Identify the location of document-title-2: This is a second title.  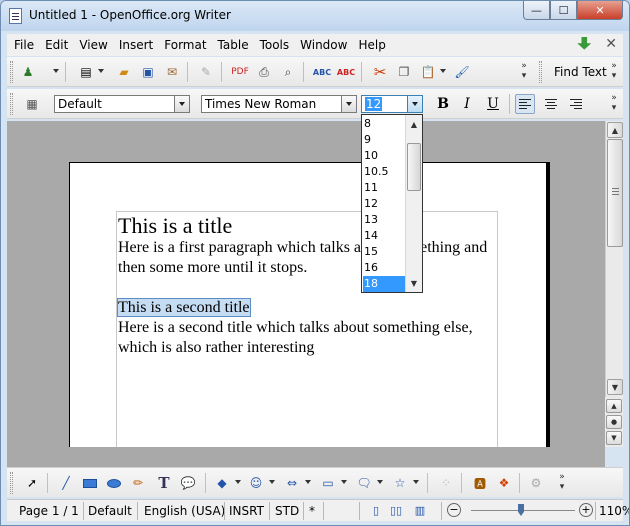
(312, 308).